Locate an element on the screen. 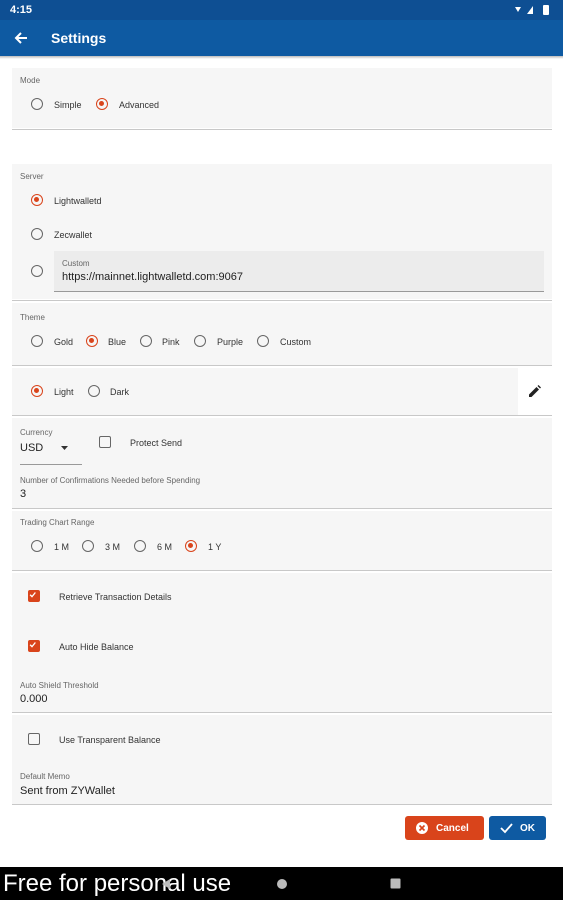 Image resolution: width=563 pixels, height=900 pixels. chart-range-label: Trading Chart Range is located at coordinates (57, 522).